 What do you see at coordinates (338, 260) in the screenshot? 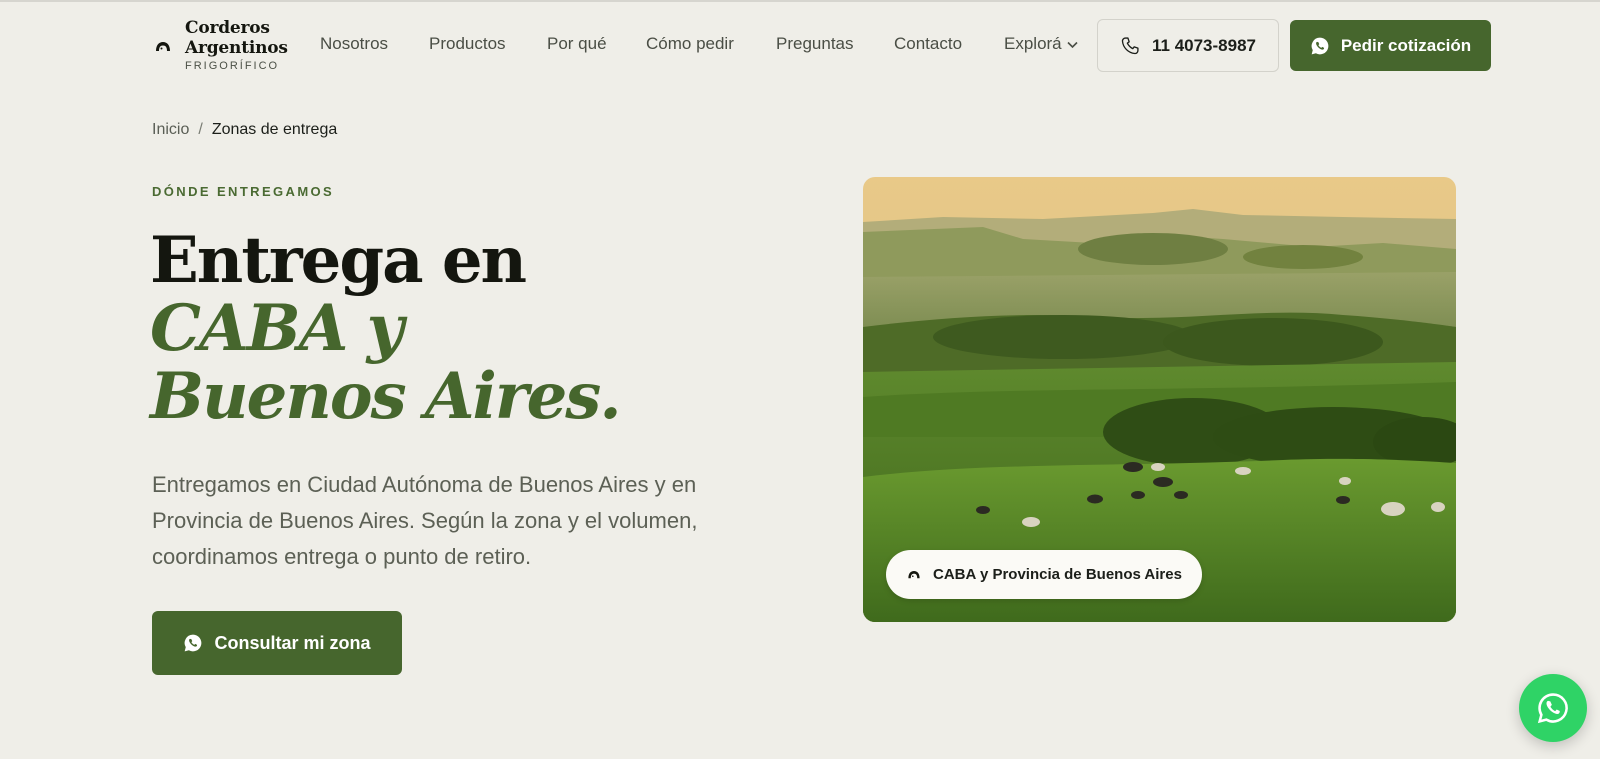
I see `page-title-line1: Entrega en` at bounding box center [338, 260].